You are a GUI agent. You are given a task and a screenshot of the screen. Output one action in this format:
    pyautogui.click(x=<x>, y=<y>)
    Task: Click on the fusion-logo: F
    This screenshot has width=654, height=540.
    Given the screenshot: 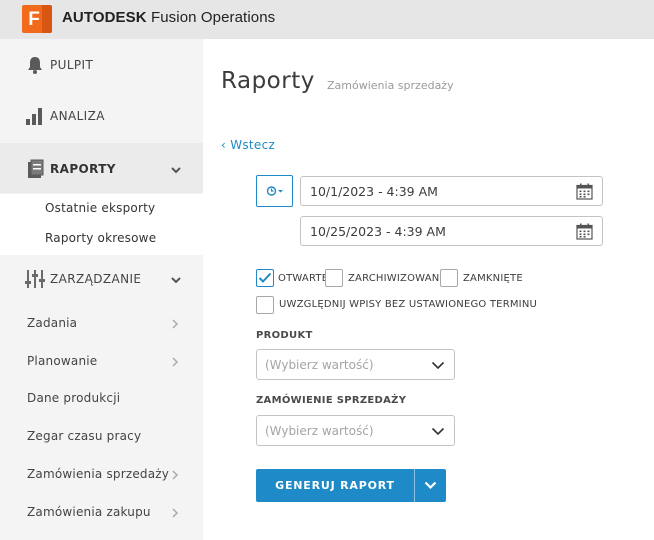 What is the action you would take?
    pyautogui.click(x=37, y=19)
    